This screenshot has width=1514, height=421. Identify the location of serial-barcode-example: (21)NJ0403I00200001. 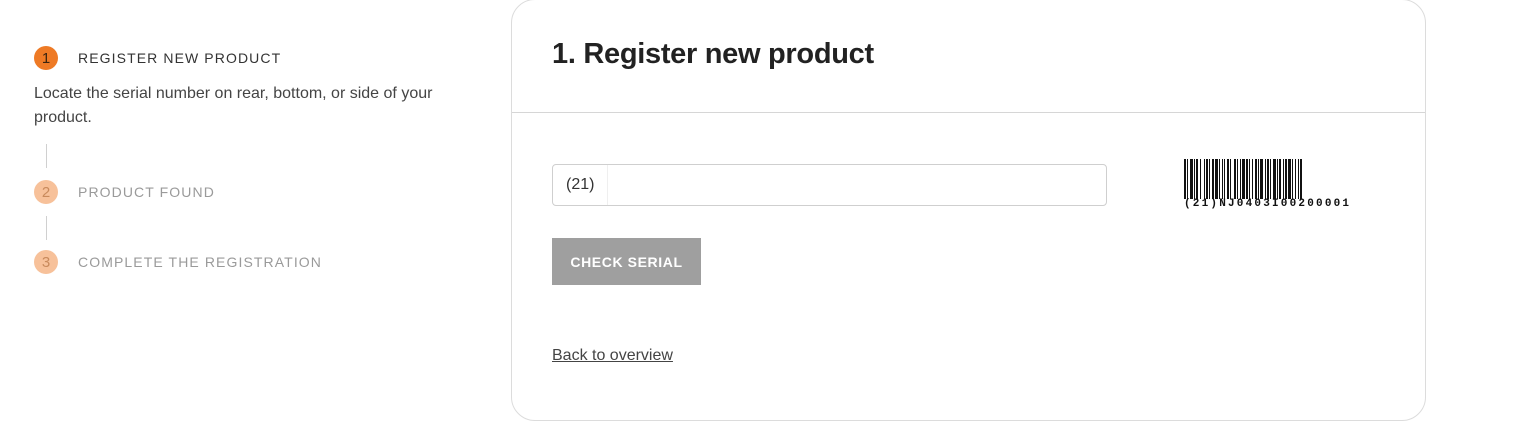
(1282, 184).